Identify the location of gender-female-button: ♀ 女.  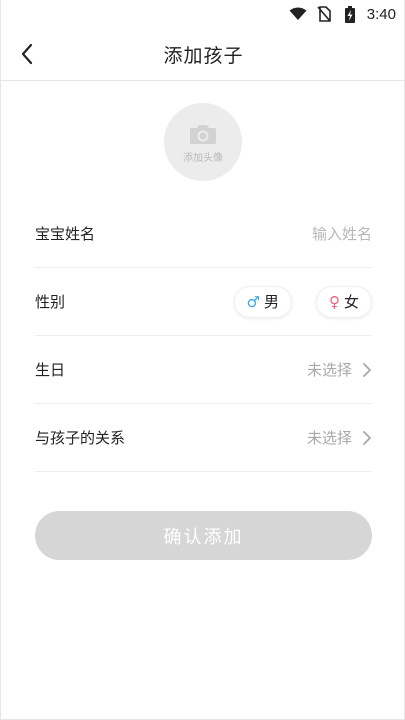
(343, 301).